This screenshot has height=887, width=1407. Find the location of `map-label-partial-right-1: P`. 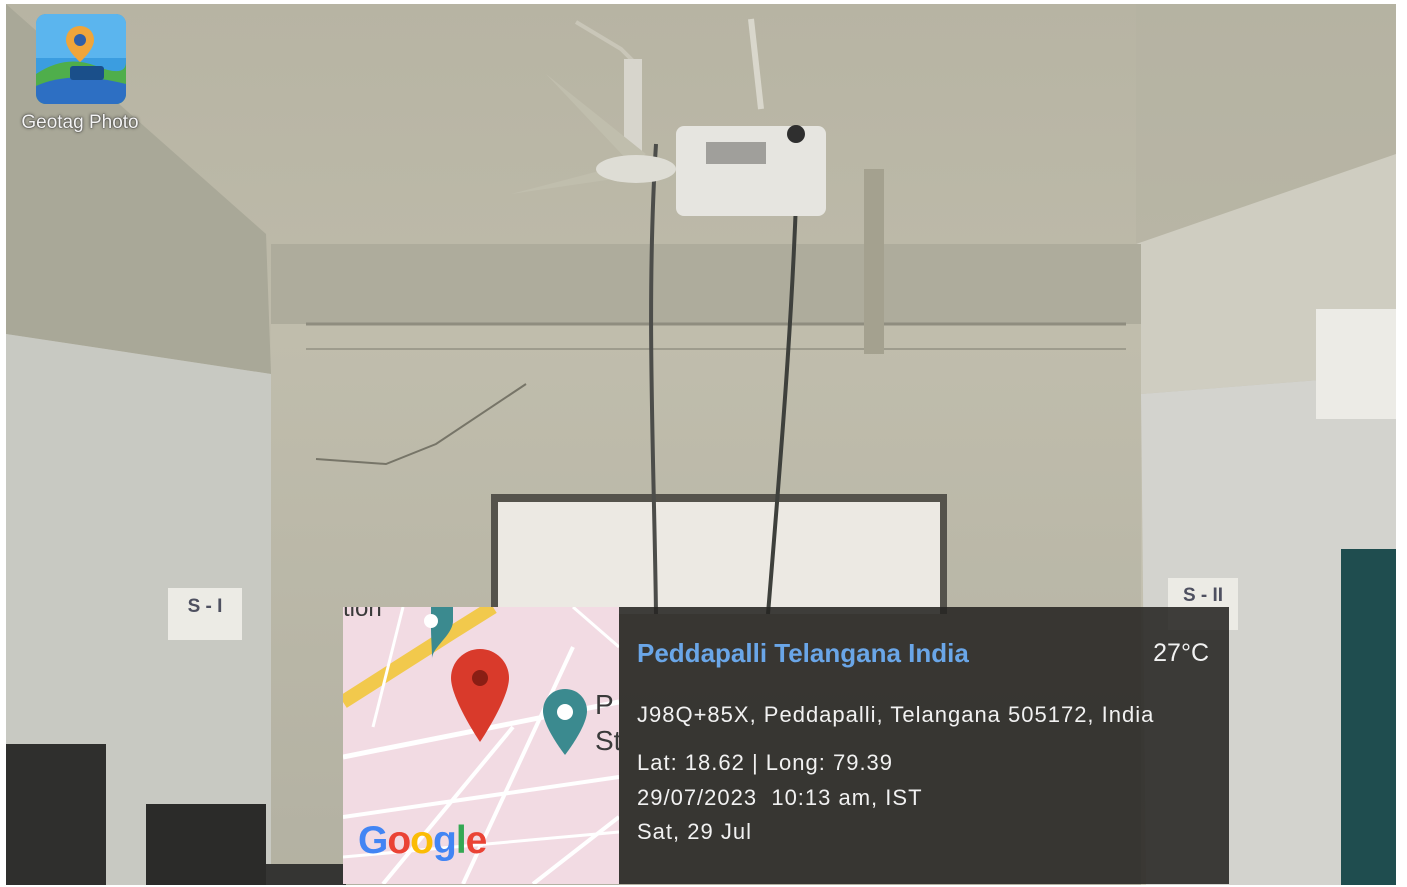

map-label-partial-right-1: P is located at coordinates (604, 704).